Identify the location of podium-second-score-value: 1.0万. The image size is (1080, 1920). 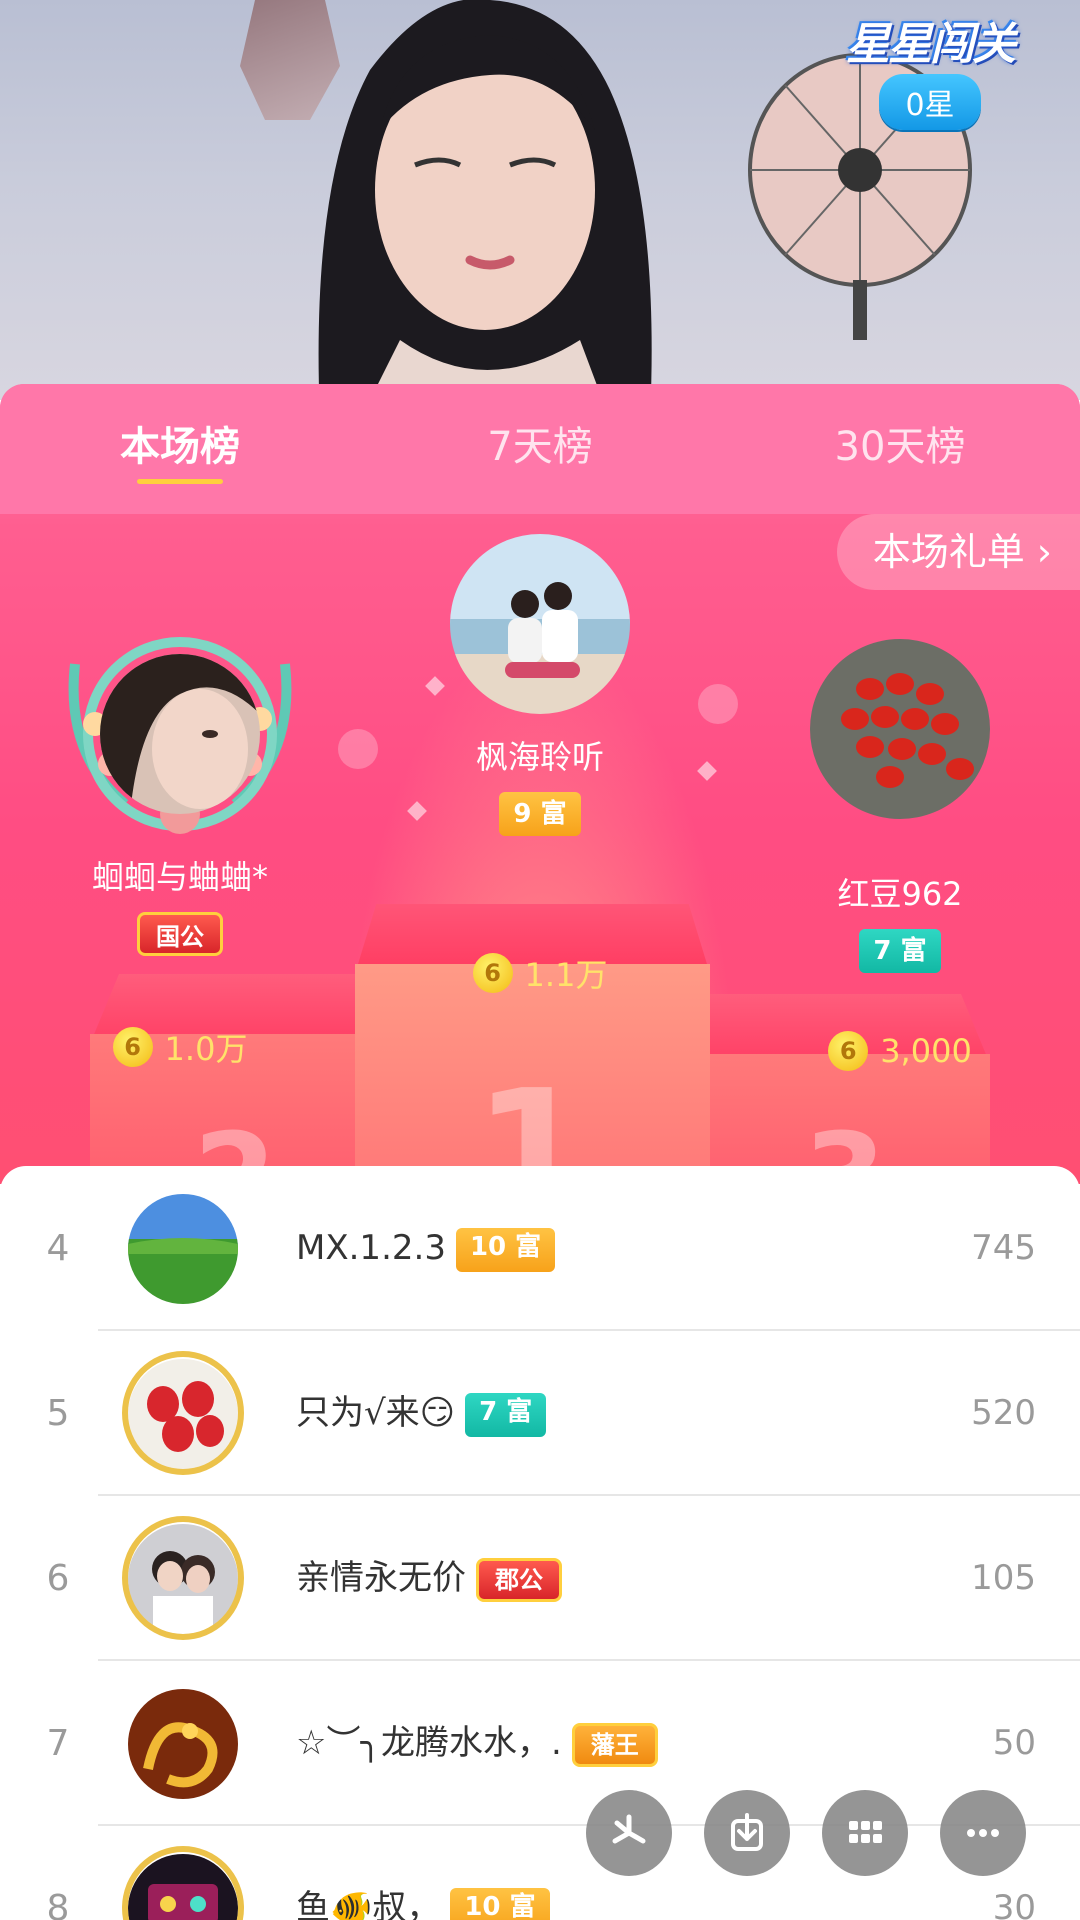
(206, 1049).